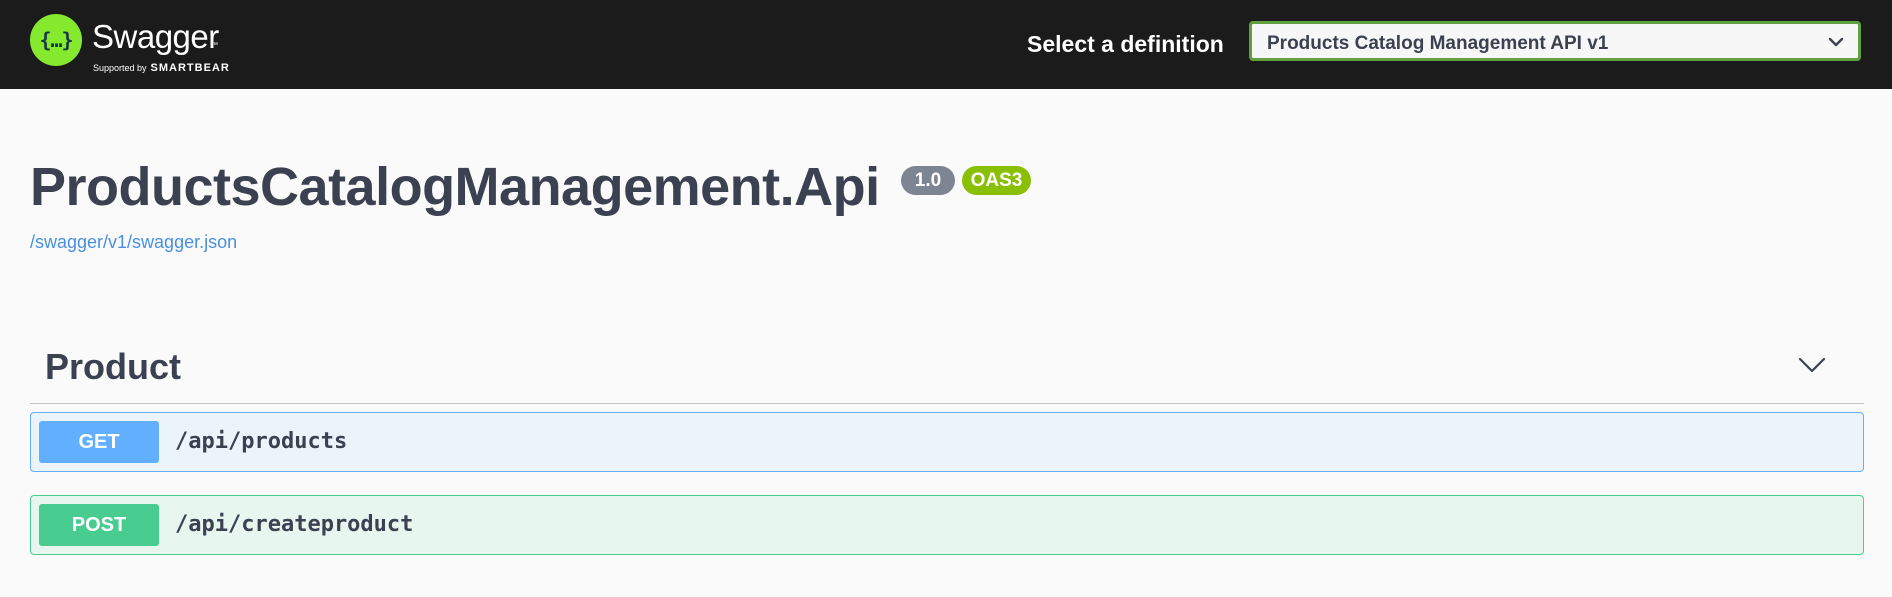 The height and width of the screenshot is (597, 1892). Describe the element at coordinates (133, 242) in the screenshot. I see `spec-json-link: /swagger/v1/swagger.json` at that location.